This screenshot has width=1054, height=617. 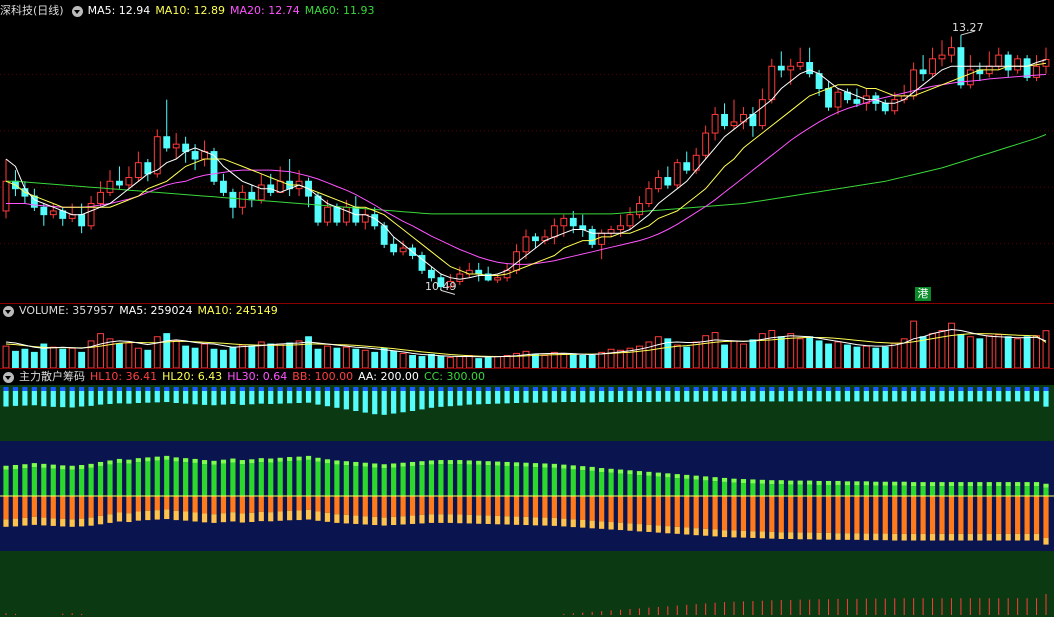 I want to click on hl10-legend: HL10: 36.41, so click(x=124, y=376).